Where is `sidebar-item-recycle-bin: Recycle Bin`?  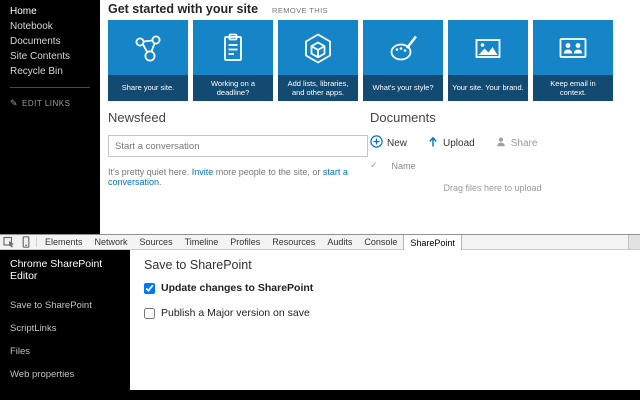
sidebar-item-recycle-bin: Recycle Bin is located at coordinates (50, 71).